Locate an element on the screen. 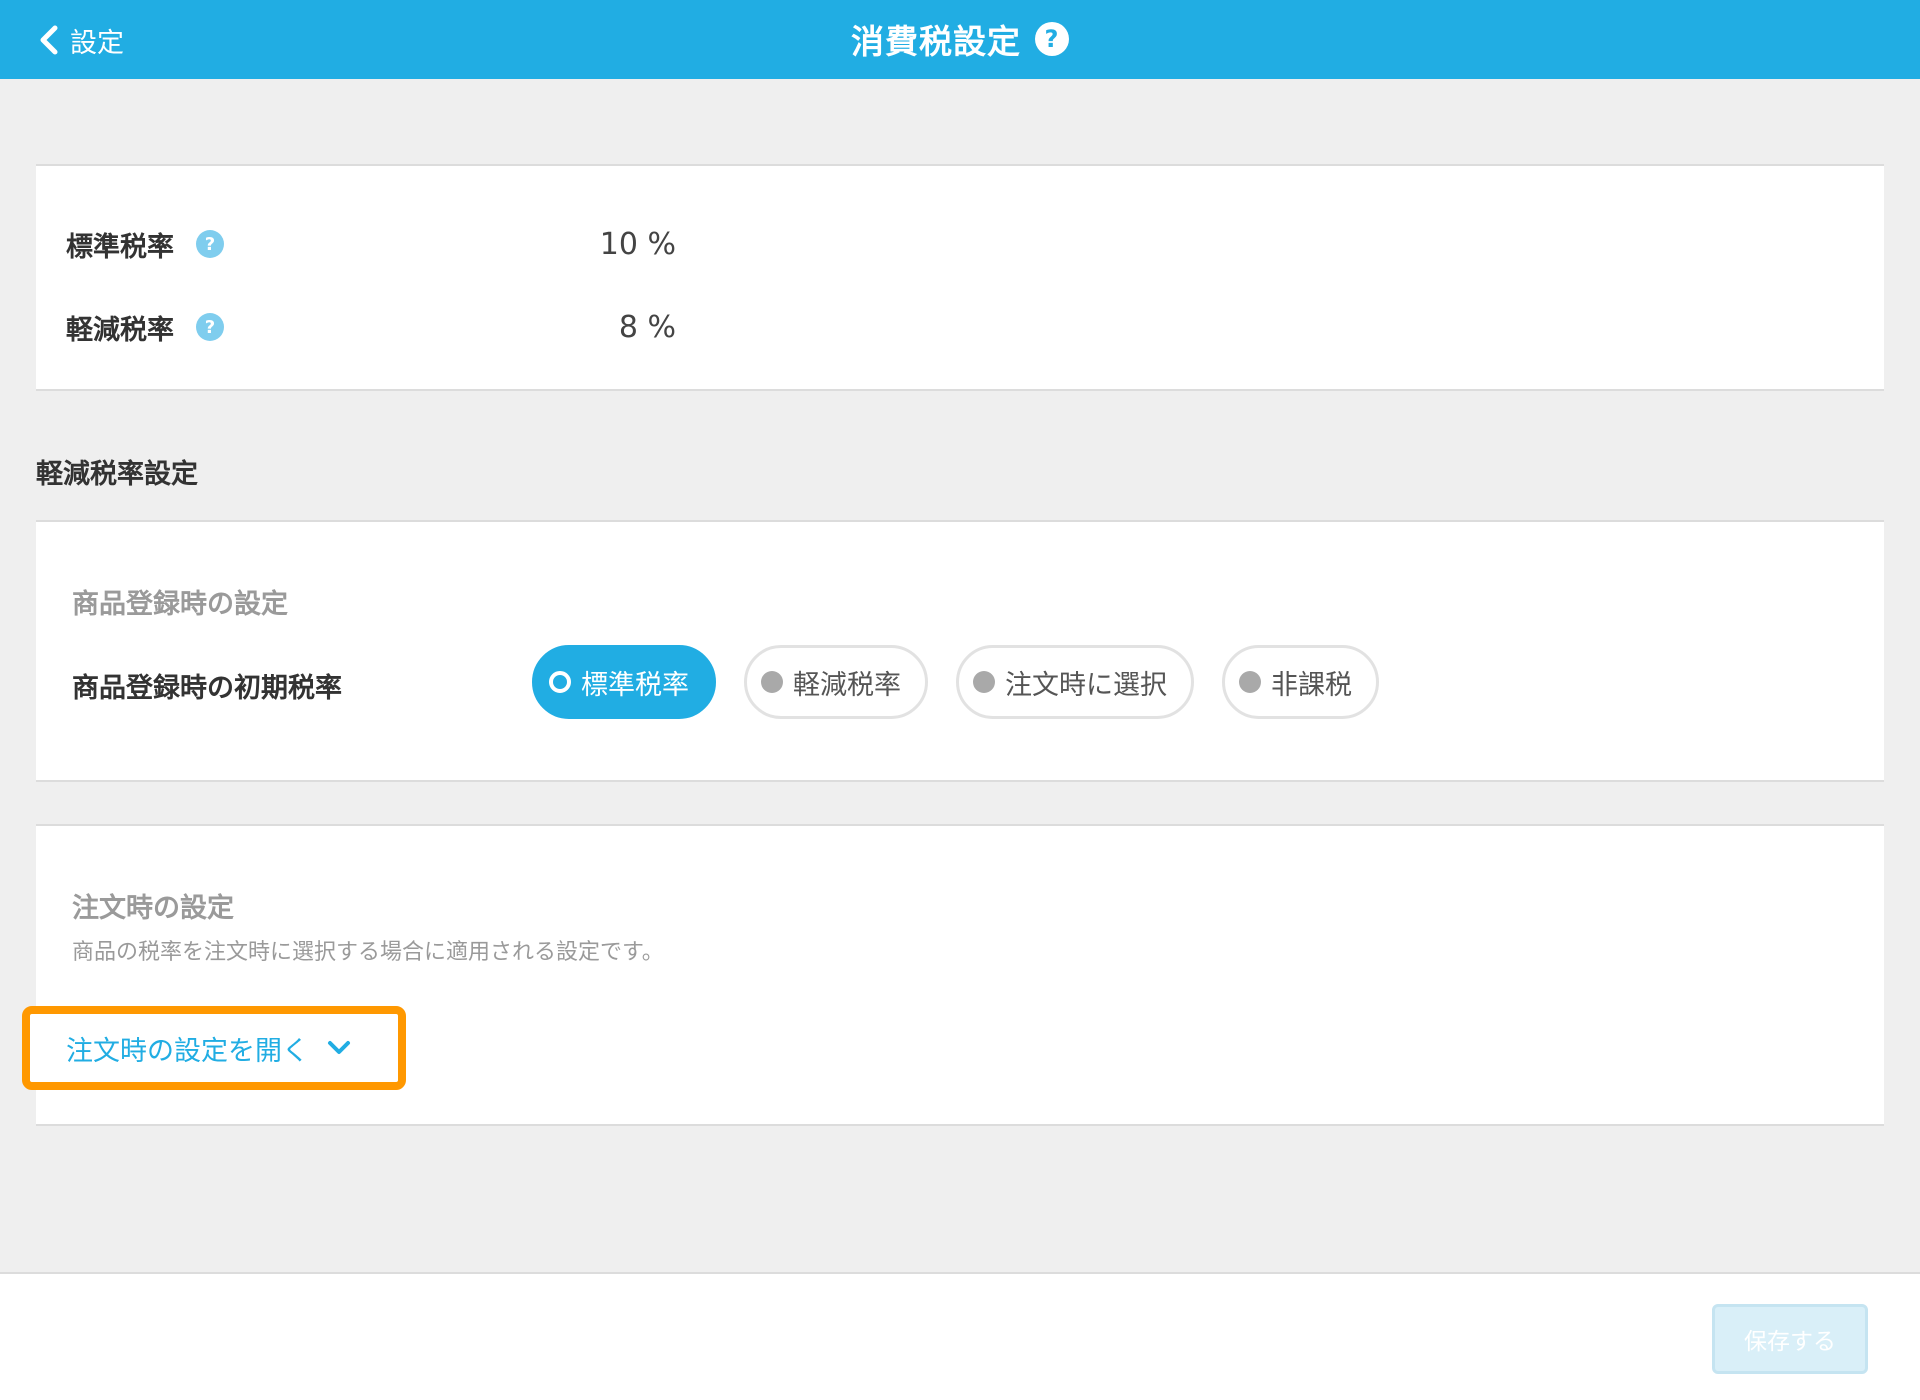 Image resolution: width=1920 pixels, height=1400 pixels. initial-tax-rate-options: 標準税率 軽減税率 注文時に選択 非課税 is located at coordinates (955, 682).